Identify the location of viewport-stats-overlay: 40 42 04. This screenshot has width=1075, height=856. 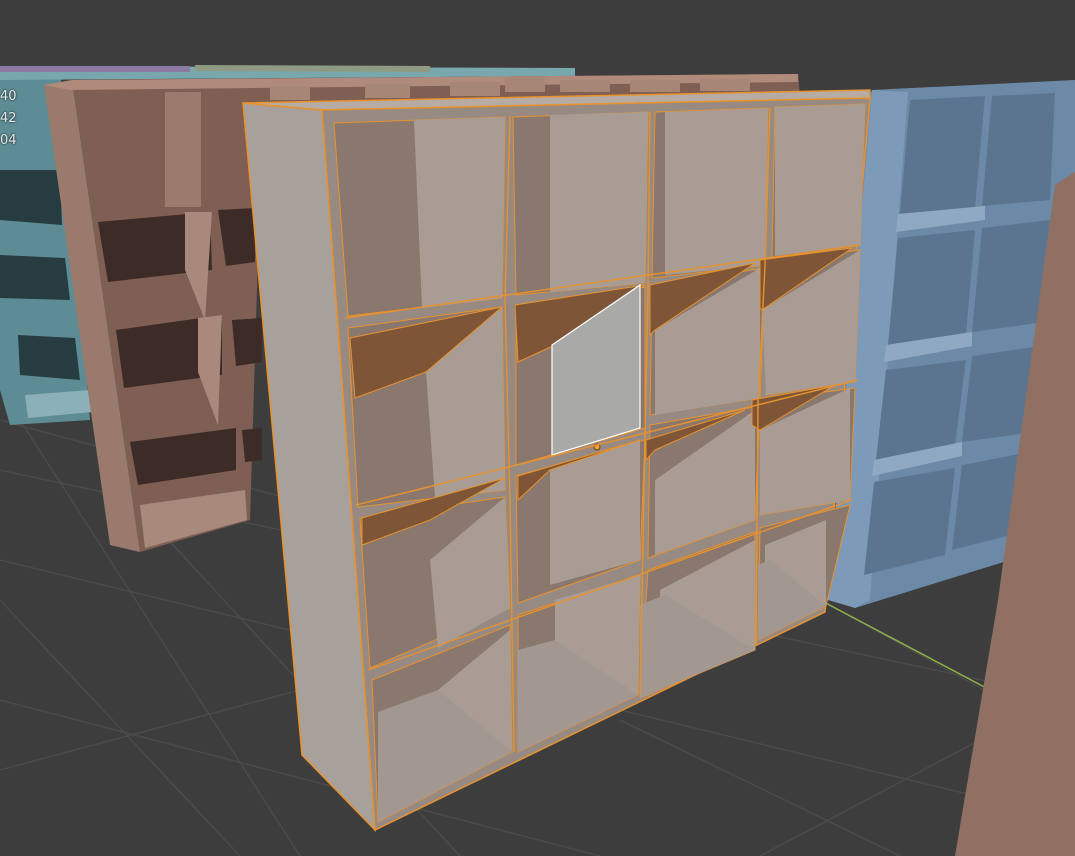
(8, 119).